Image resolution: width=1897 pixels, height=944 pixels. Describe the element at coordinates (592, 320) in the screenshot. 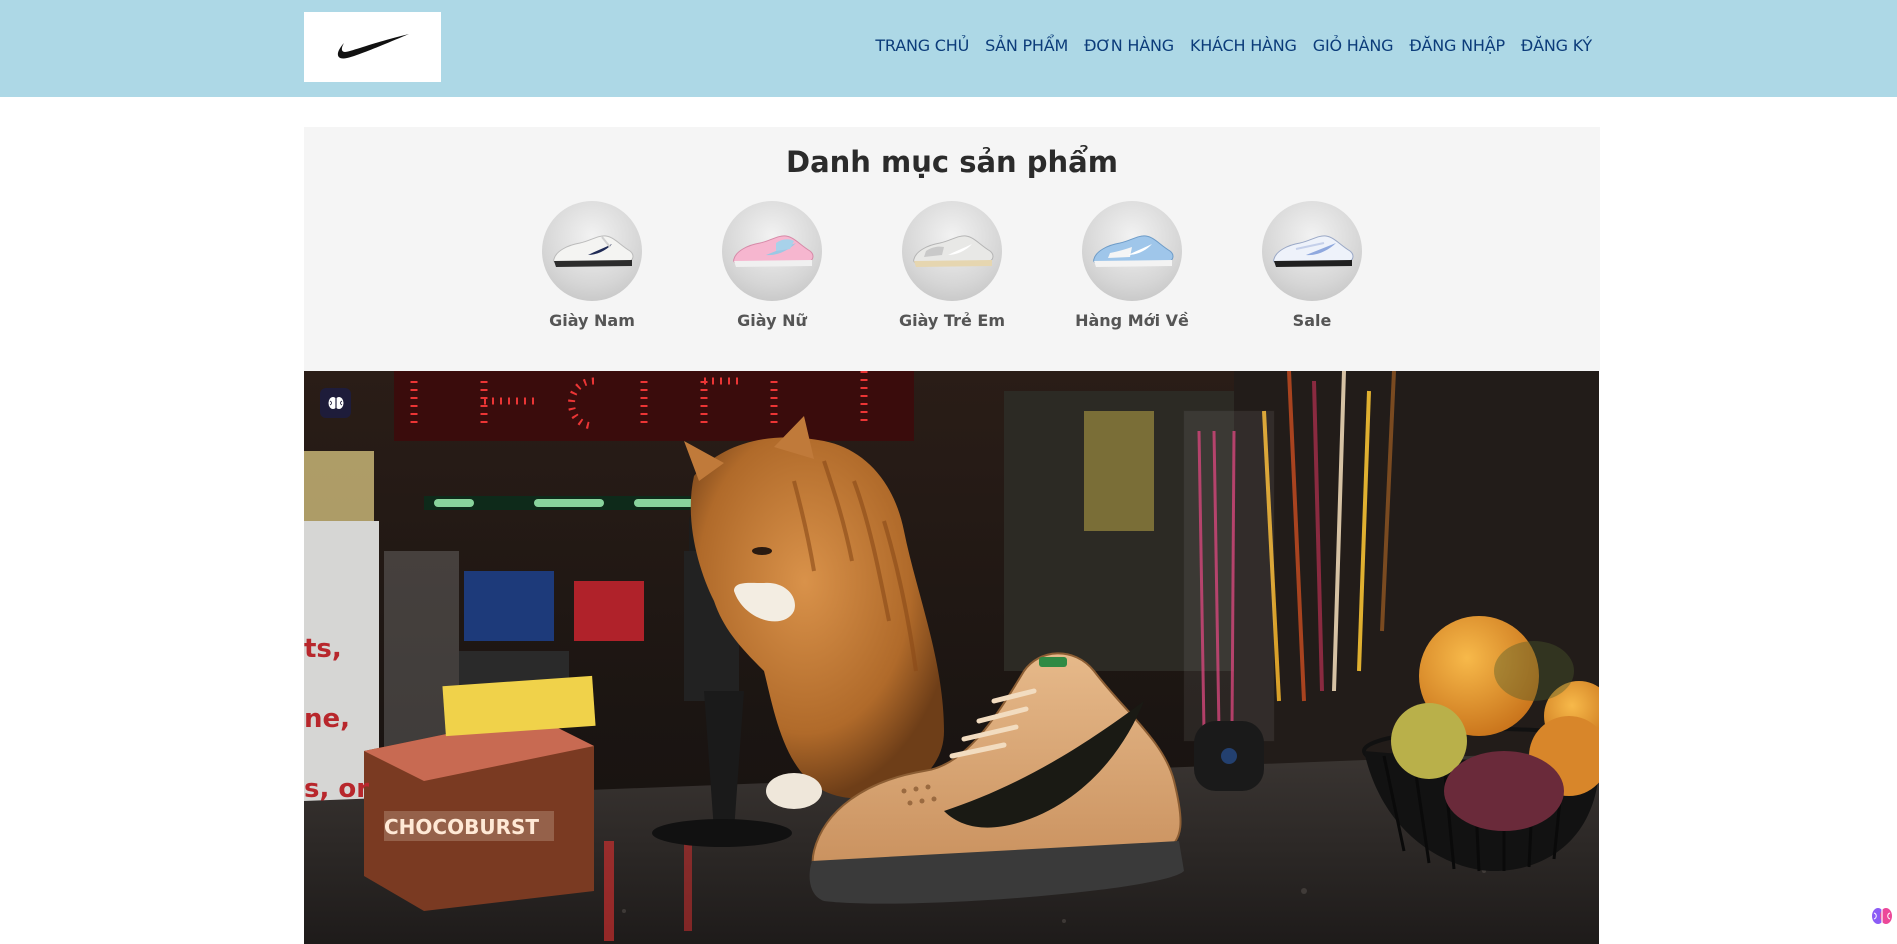

I see `category-men-label: Giày Nam` at that location.